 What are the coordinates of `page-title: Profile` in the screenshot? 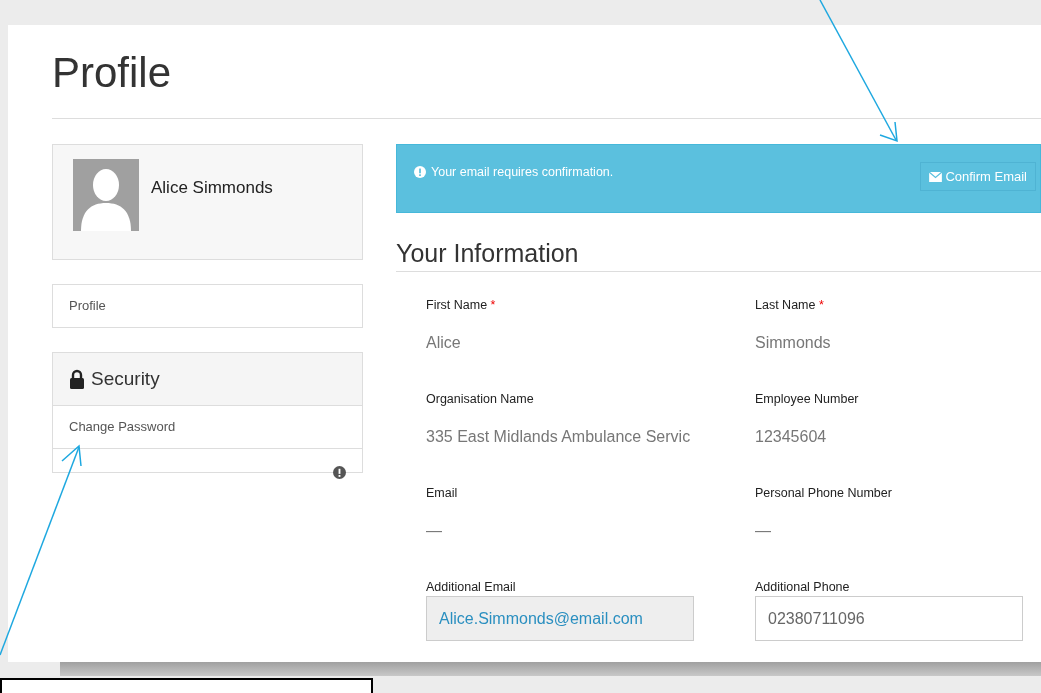 It's located at (546, 72).